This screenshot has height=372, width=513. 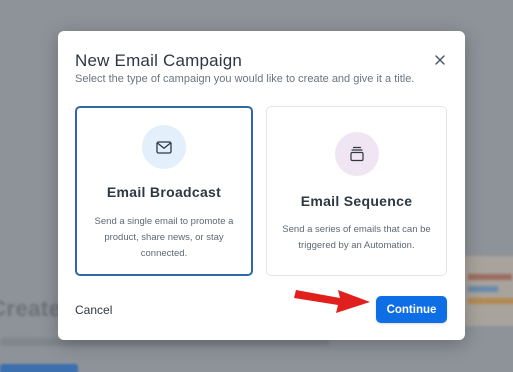 I want to click on broadcast-icon-badge, so click(x=164, y=147).